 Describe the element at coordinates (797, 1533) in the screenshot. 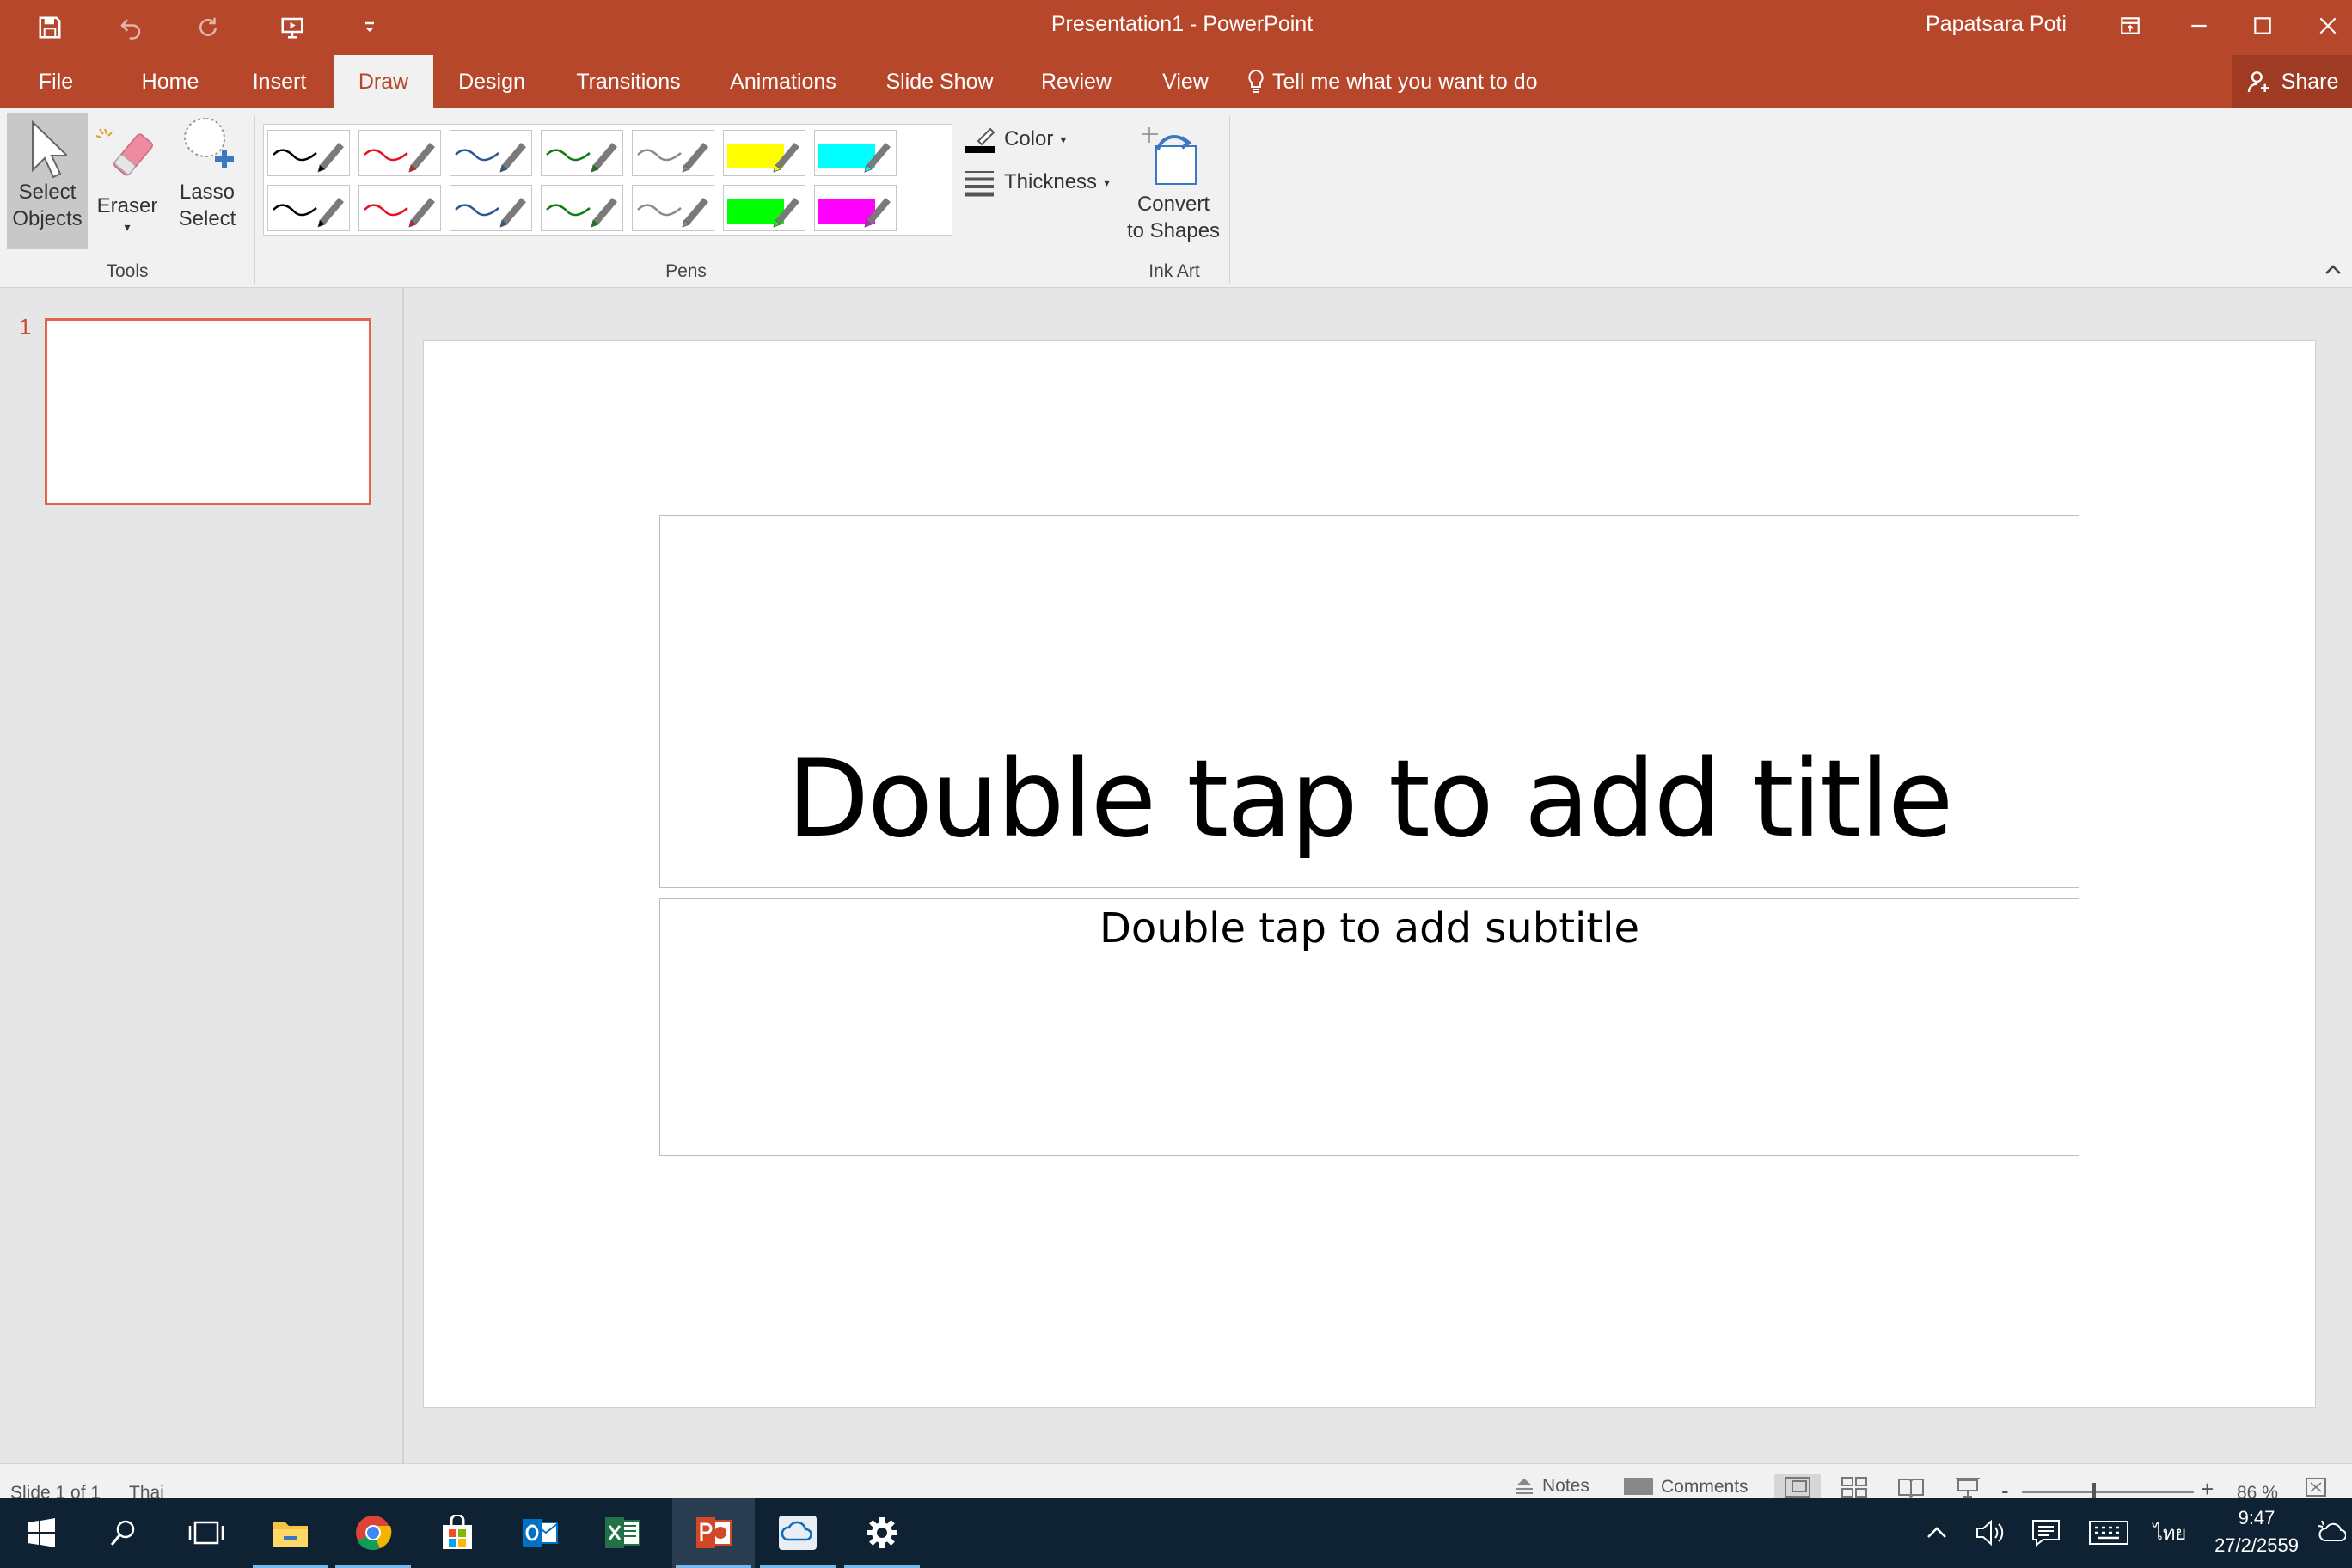

I see `onedrive-icon` at that location.